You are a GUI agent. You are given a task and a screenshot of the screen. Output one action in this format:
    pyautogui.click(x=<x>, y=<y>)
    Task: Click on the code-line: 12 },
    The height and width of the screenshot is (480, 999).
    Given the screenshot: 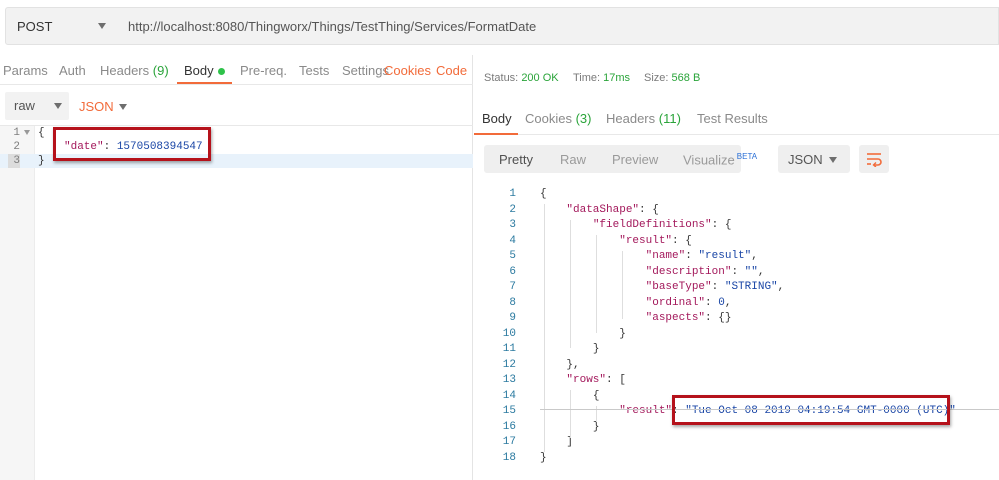 What is the action you would take?
    pyautogui.click(x=736, y=366)
    